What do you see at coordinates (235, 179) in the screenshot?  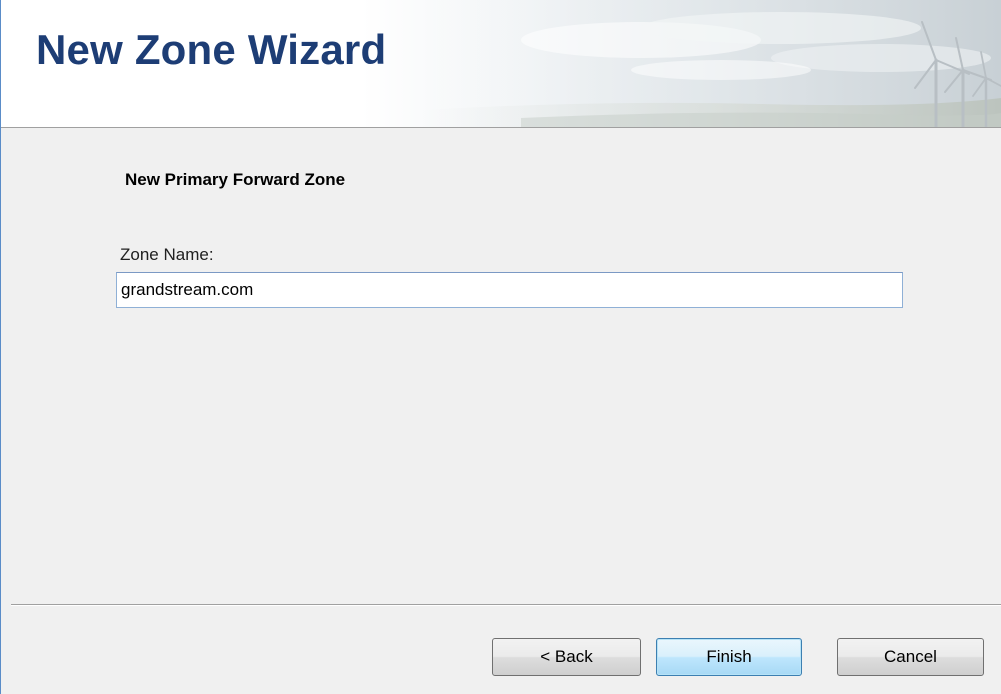 I see `section-title: New Primary Forward Zone` at bounding box center [235, 179].